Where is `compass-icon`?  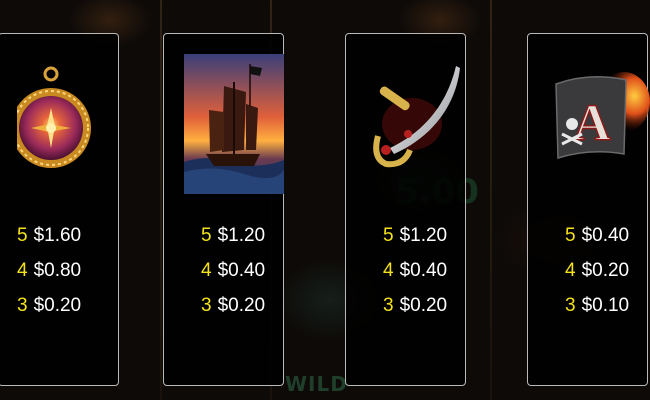 compass-icon is located at coordinates (54, 117).